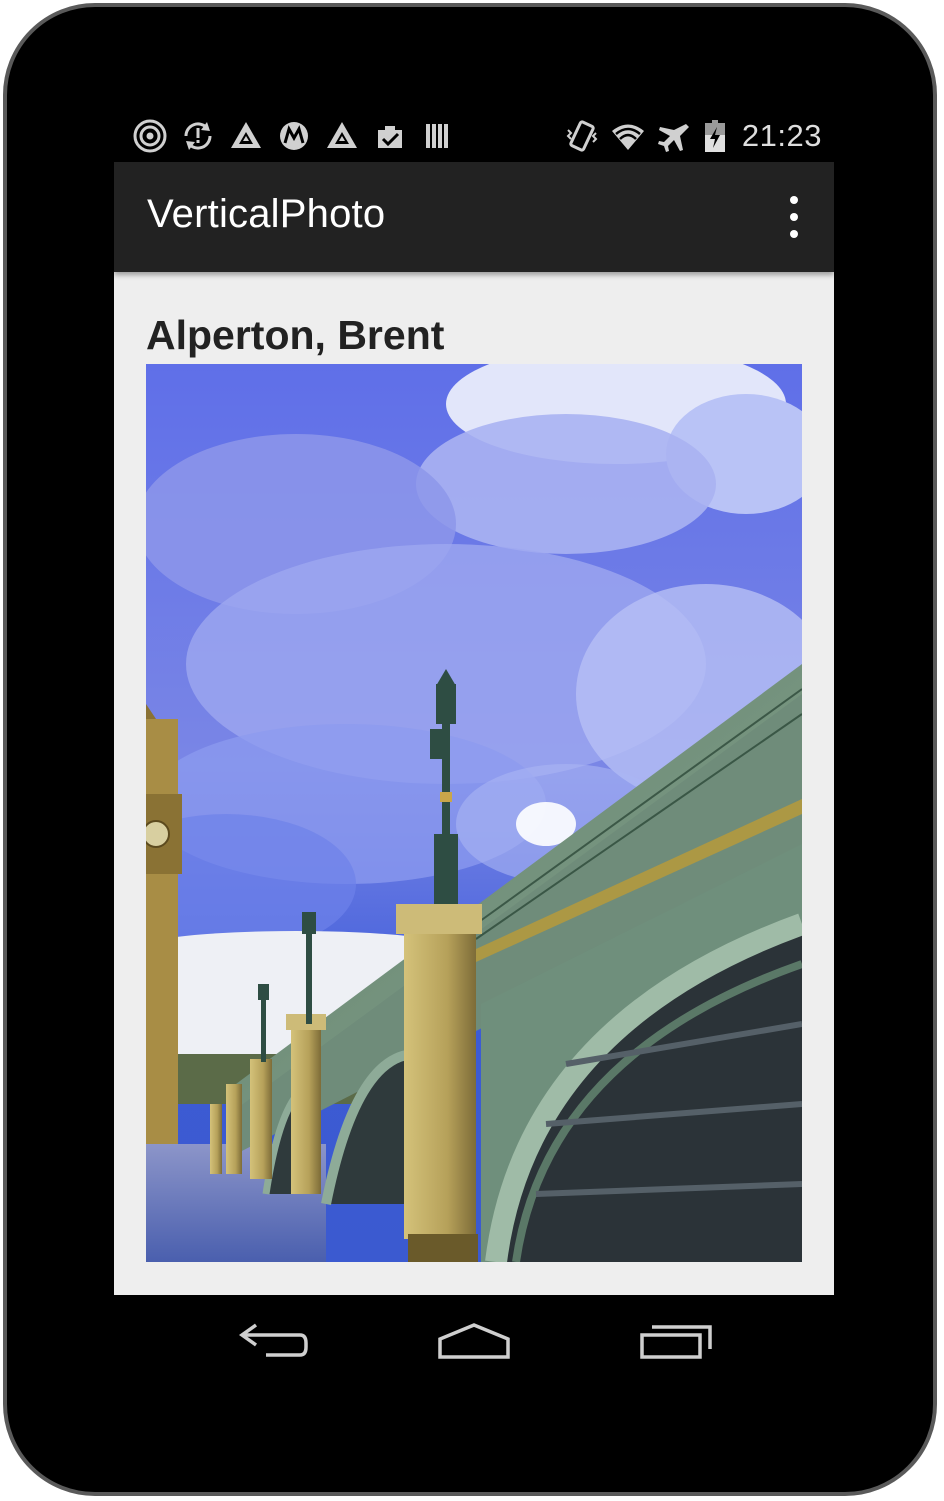 The width and height of the screenshot is (944, 1501). I want to click on wifi-icon, so click(628, 136).